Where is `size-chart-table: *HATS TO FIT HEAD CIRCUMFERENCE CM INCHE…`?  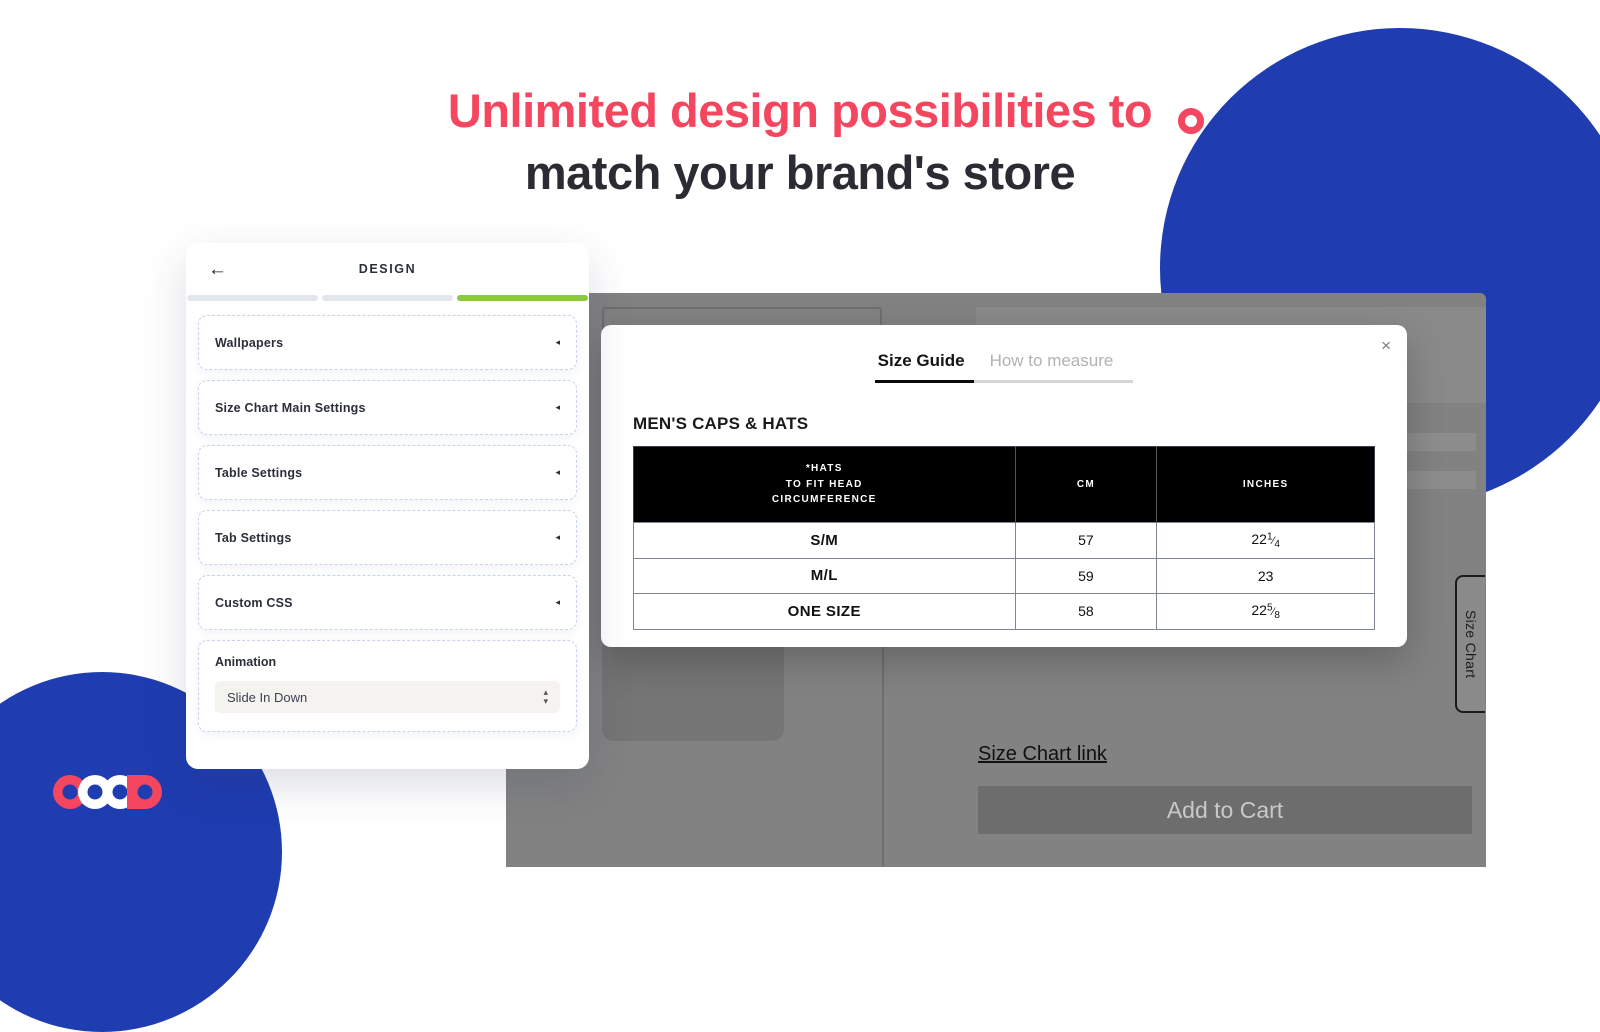
size-chart-table: *HATS TO FIT HEAD CIRCUMFERENCE CM INCHE… is located at coordinates (1004, 538).